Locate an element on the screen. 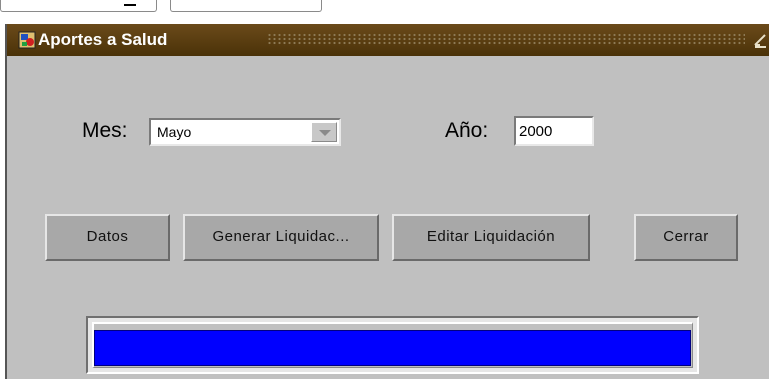 Image resolution: width=769 pixels, height=379 pixels. mes-label: Mes: is located at coordinates (105, 130).